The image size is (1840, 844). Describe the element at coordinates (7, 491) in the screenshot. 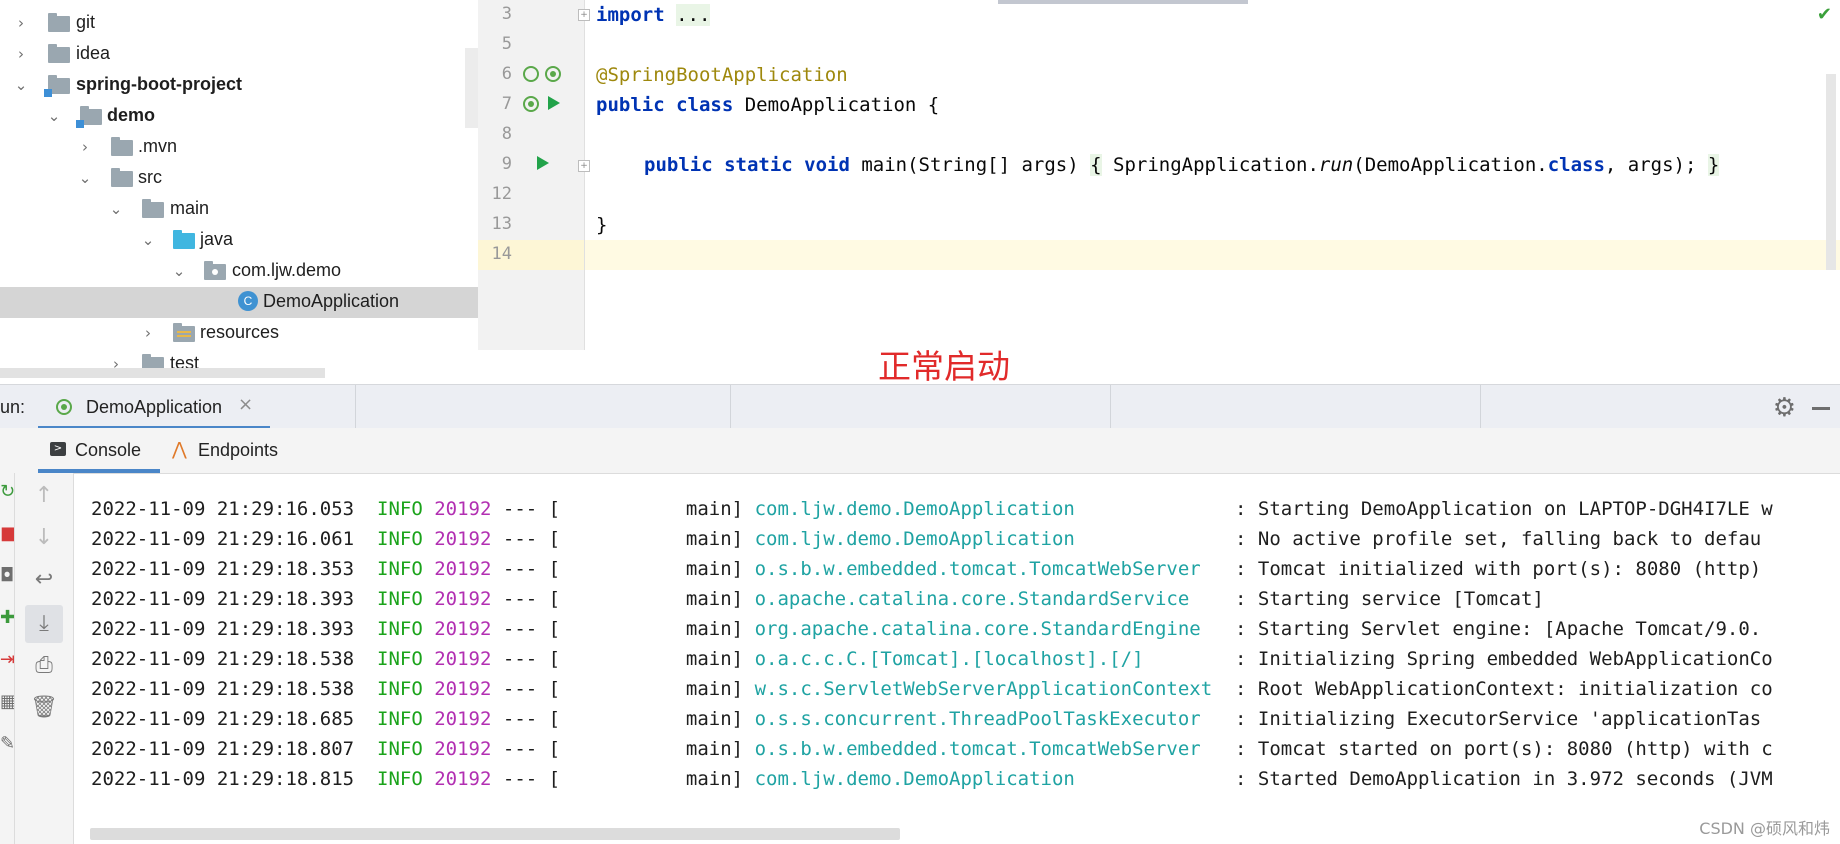

I see `rerun-icon: ↻` at that location.